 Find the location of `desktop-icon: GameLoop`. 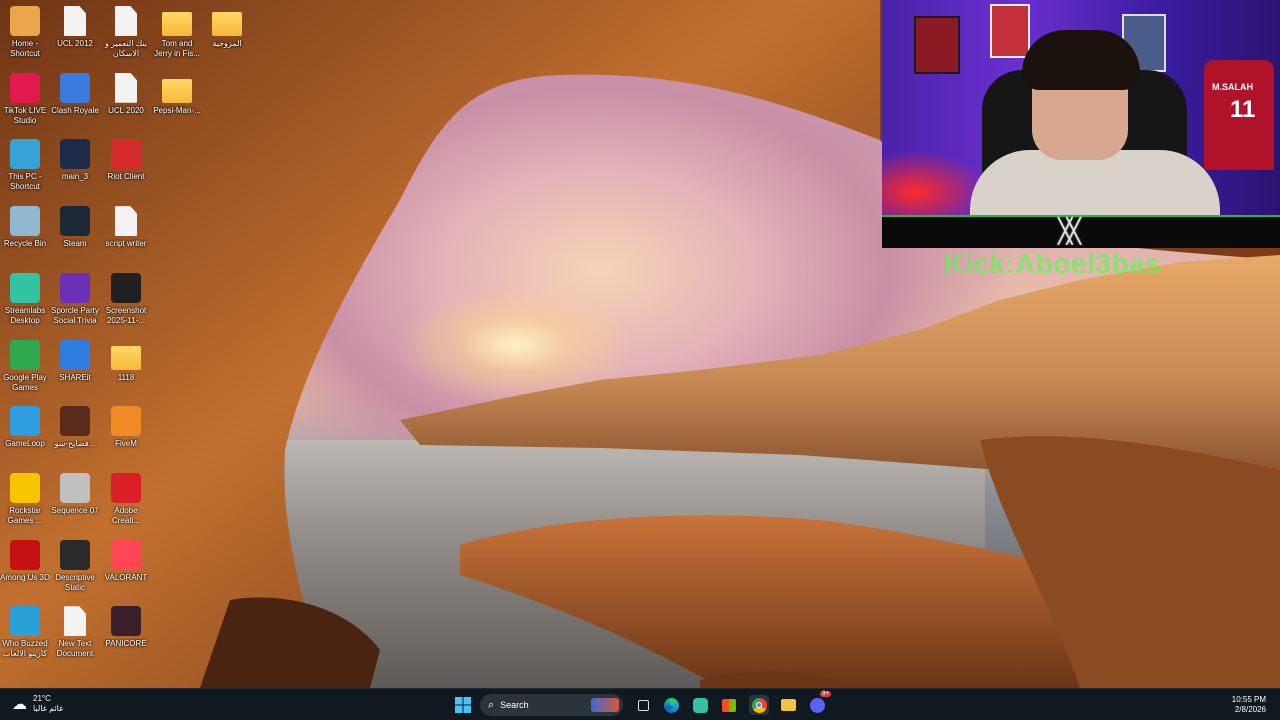

desktop-icon: GameLoop is located at coordinates (25, 427).